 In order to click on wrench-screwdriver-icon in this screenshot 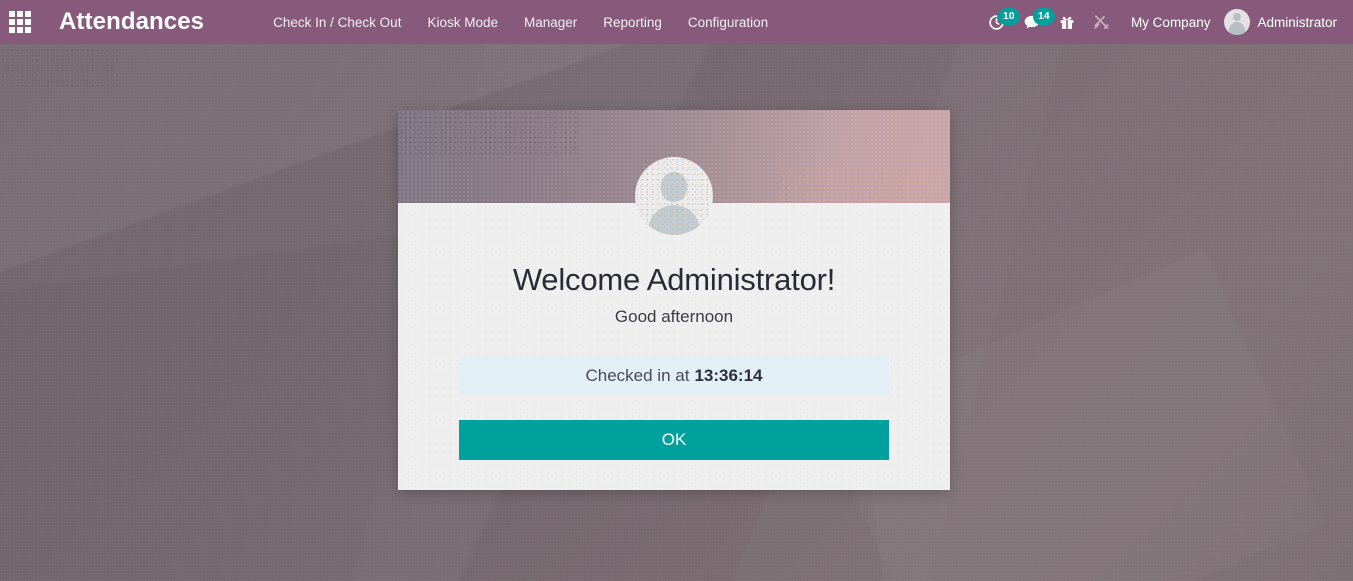, I will do `click(1101, 22)`.